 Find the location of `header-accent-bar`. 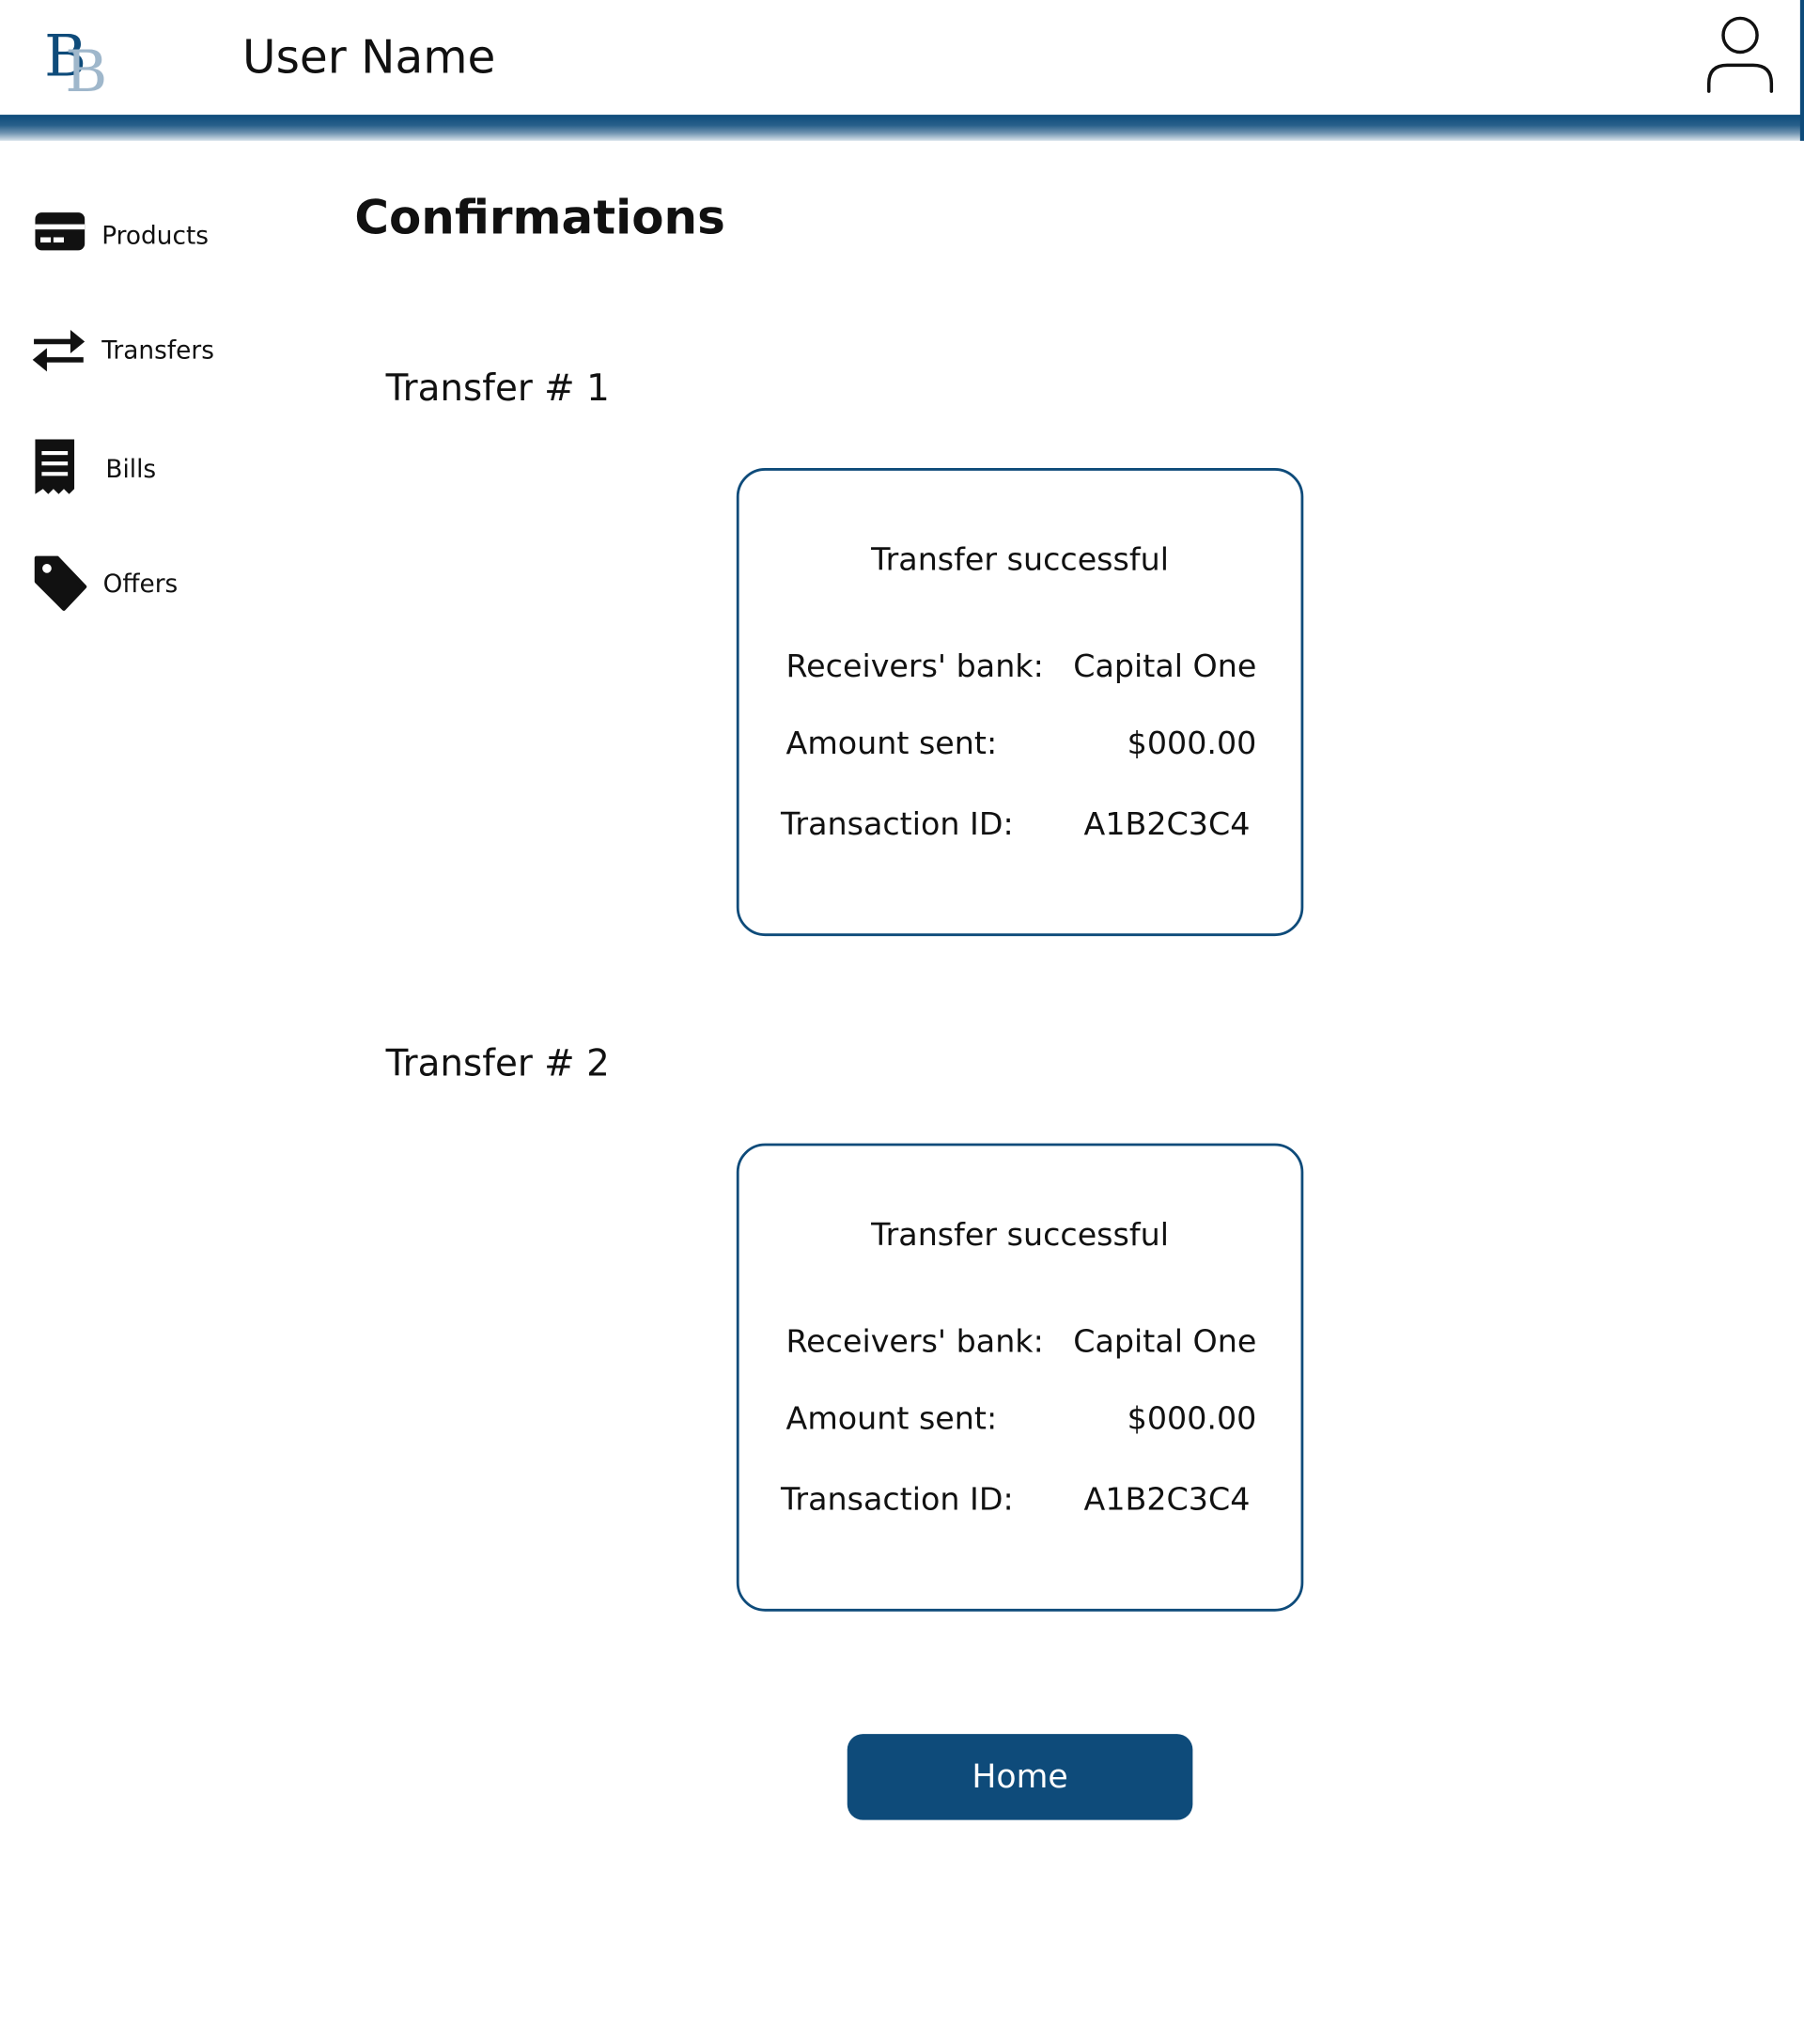

header-accent-bar is located at coordinates (902, 128).